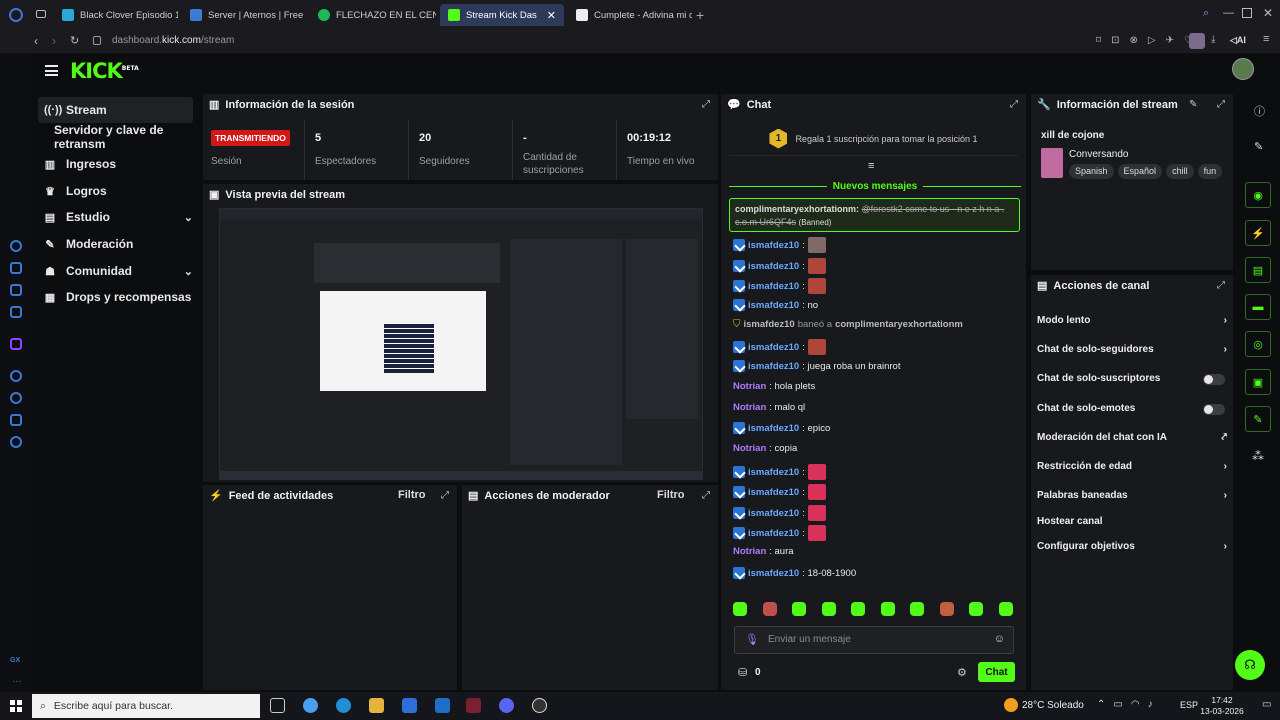  I want to click on task-view-icon, so click(277, 705).